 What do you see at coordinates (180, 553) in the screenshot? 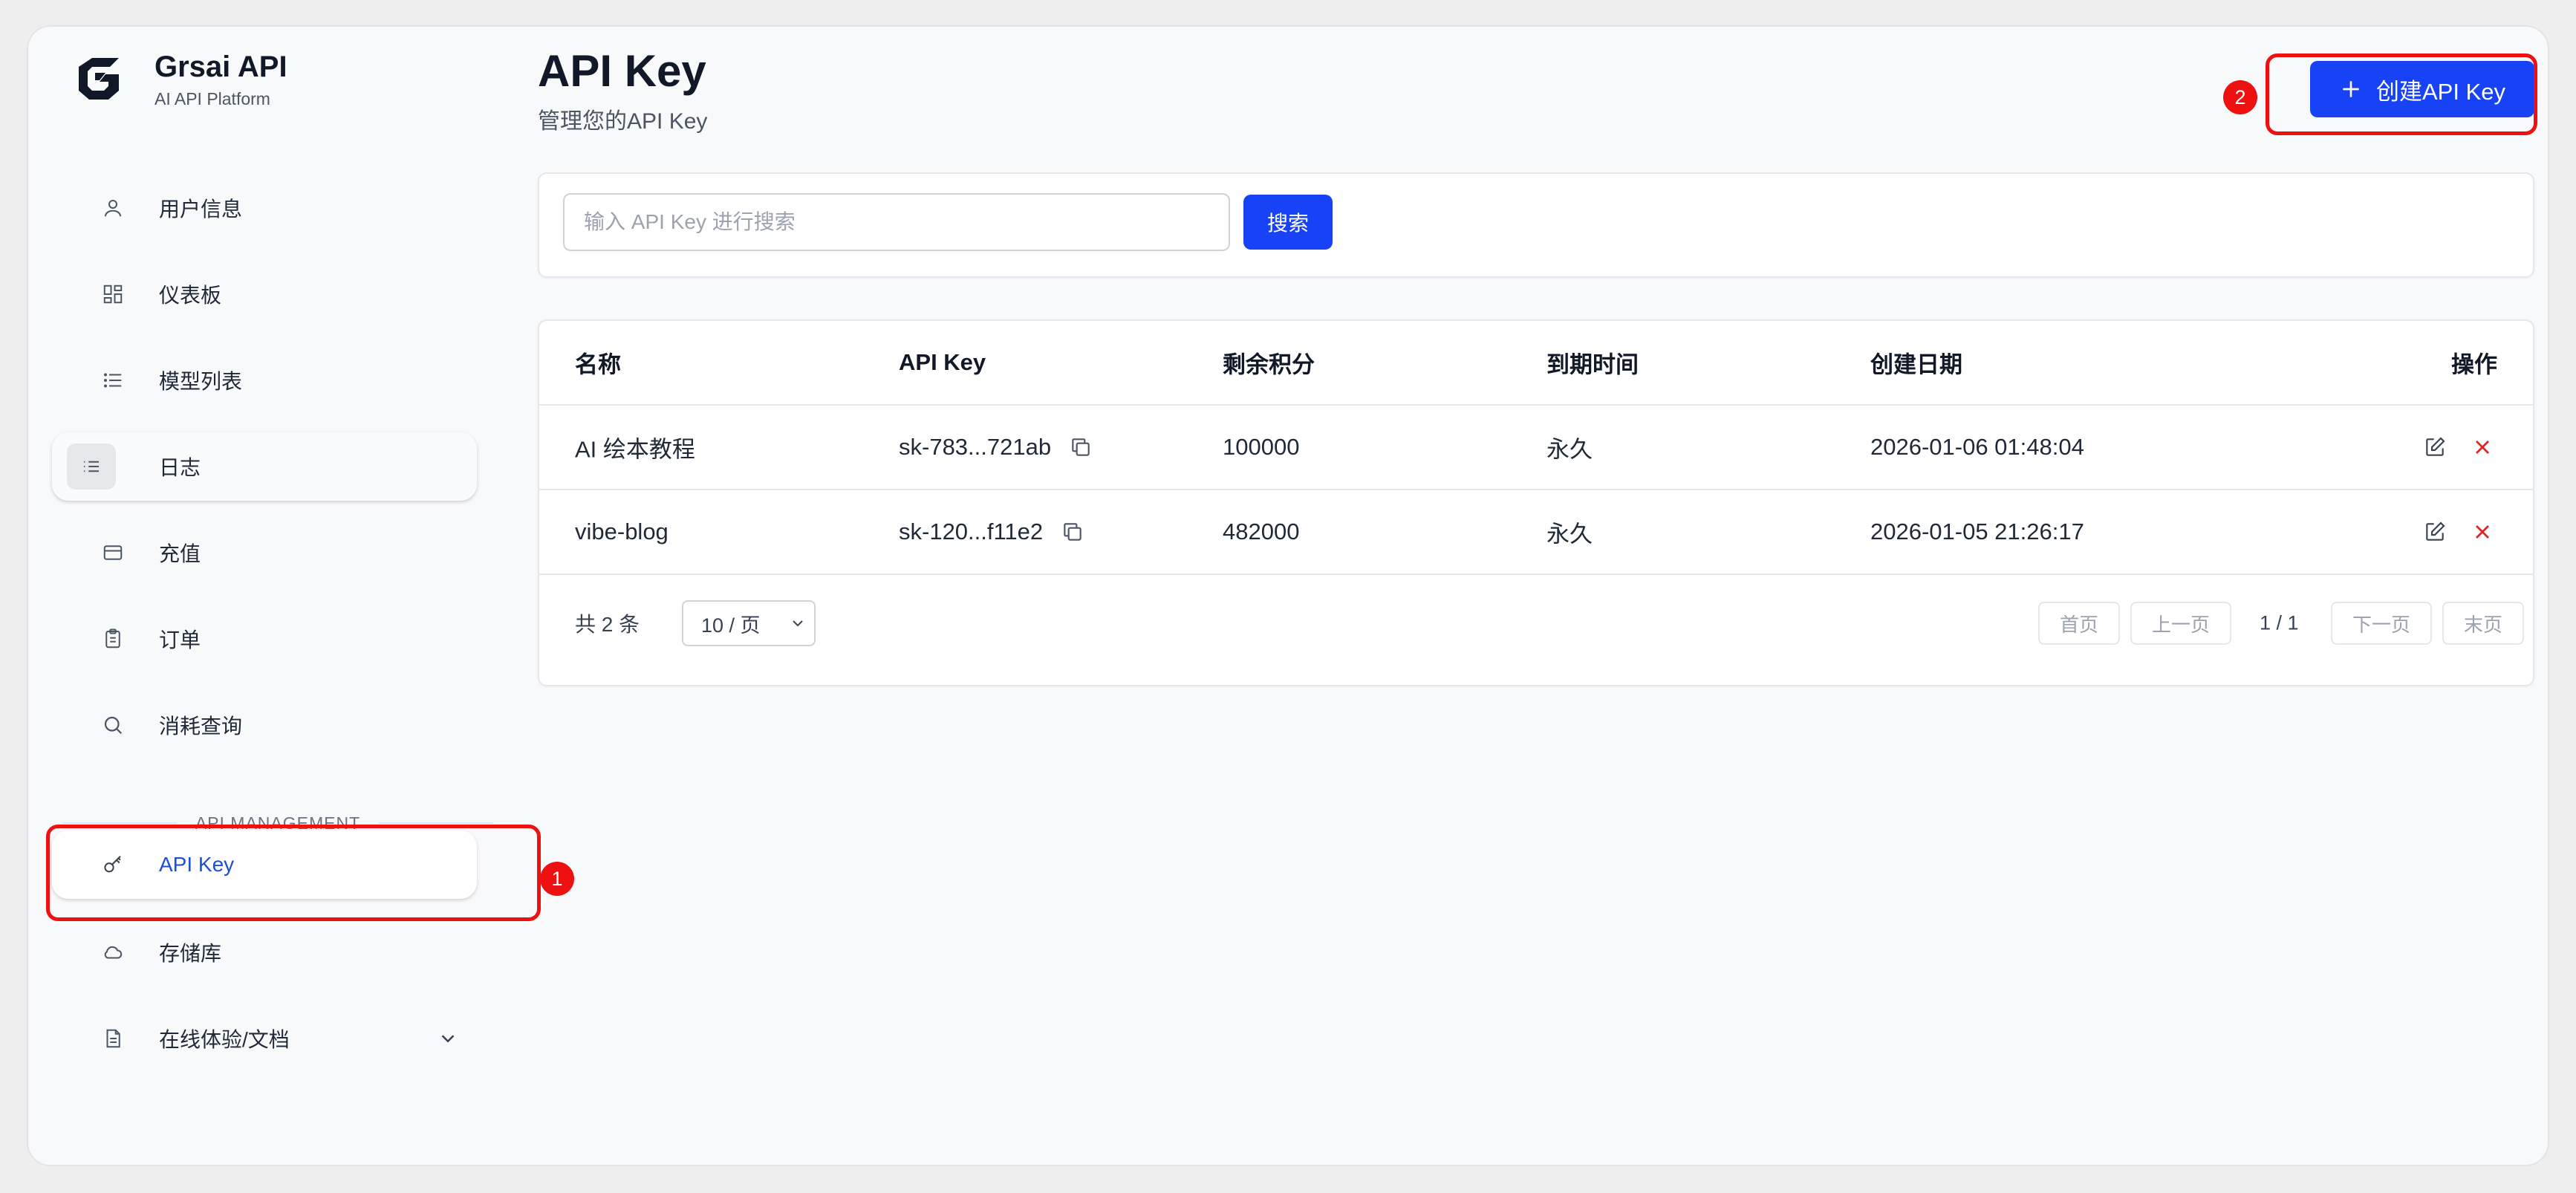
I see `sidebar-item-label: 充值` at bounding box center [180, 553].